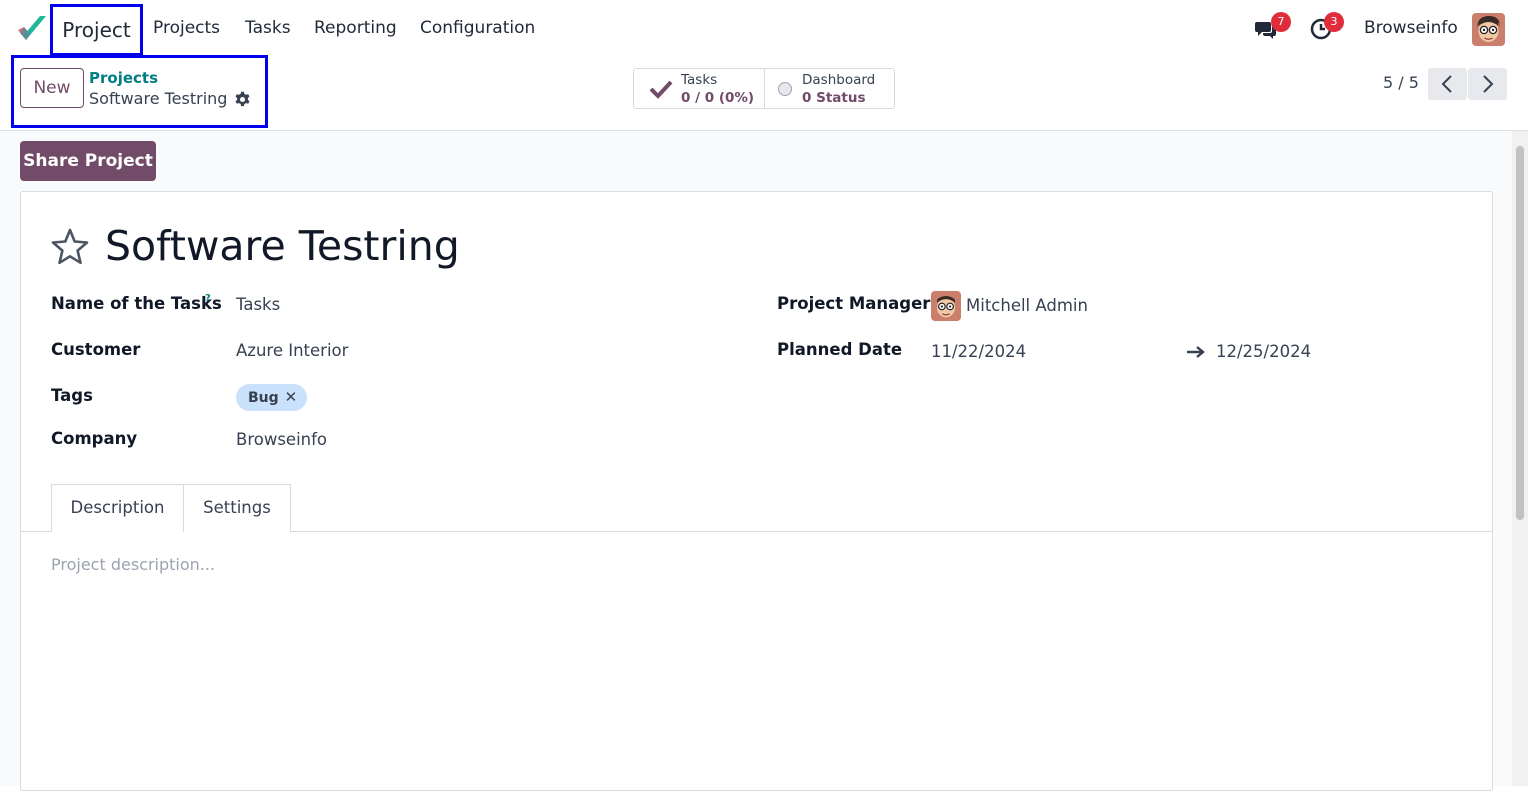 The image size is (1528, 791). Describe the element at coordinates (854, 303) in the screenshot. I see `field-label-project-manager: Project Manager` at that location.